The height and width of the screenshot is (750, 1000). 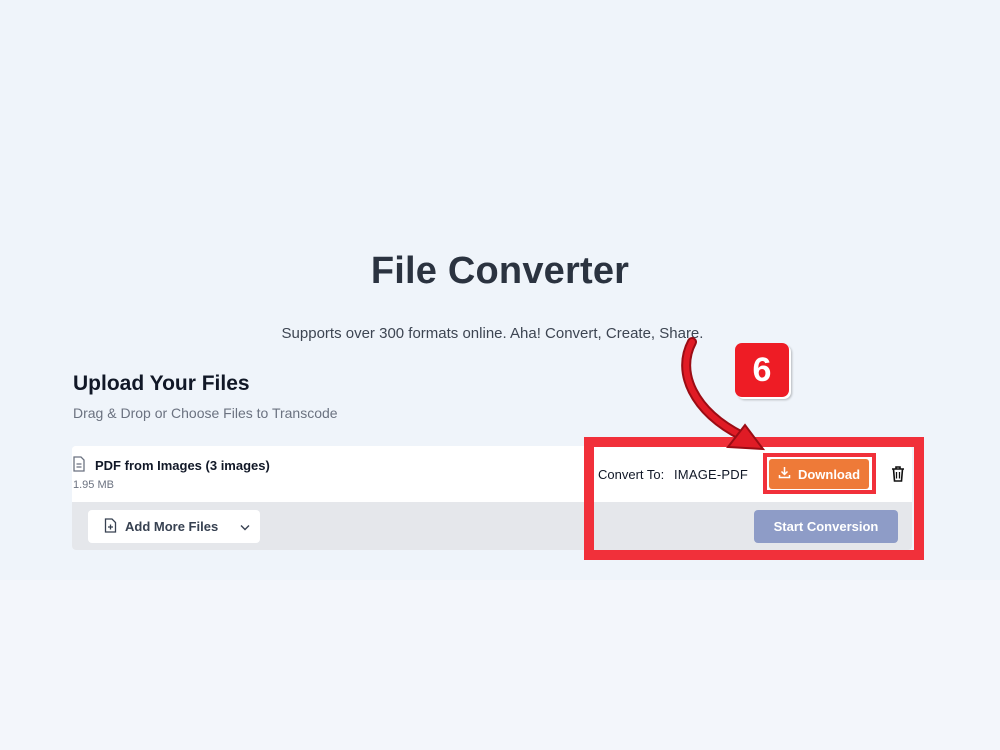 What do you see at coordinates (492, 526) in the screenshot?
I see `file-actions-row: Add More Files Start Conversion` at bounding box center [492, 526].